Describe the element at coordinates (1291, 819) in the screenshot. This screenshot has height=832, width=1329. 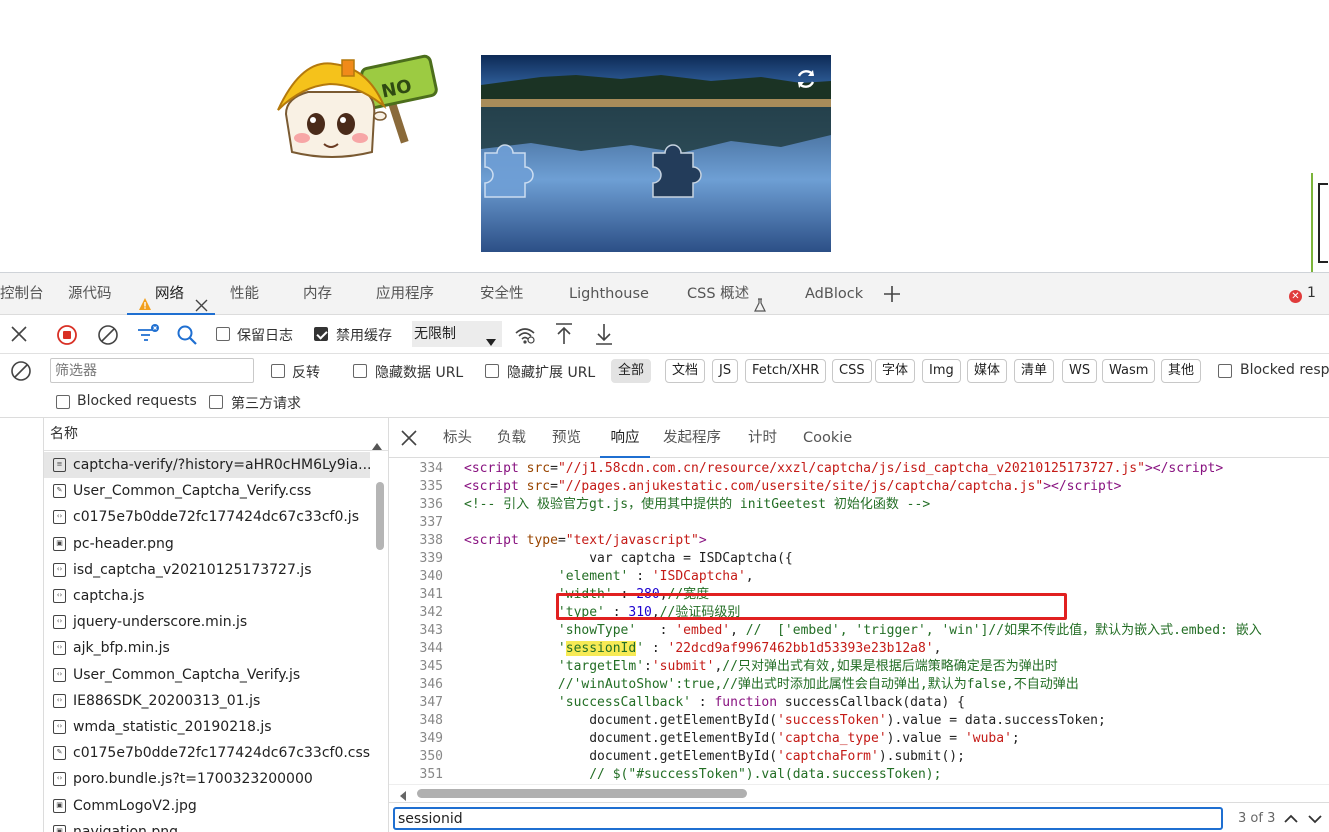
I see `previous-match-chevron-up-icon` at that location.